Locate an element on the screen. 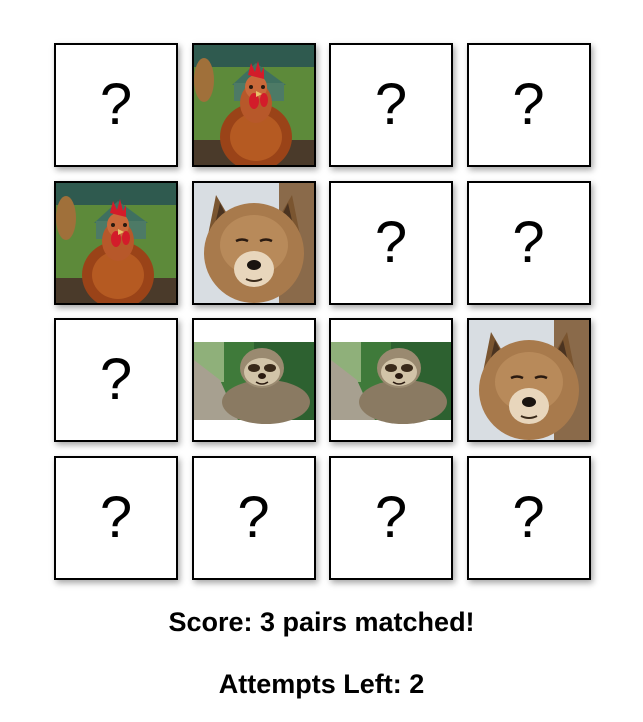 This screenshot has width=643, height=722. card-6-wolf is located at coordinates (253, 242).